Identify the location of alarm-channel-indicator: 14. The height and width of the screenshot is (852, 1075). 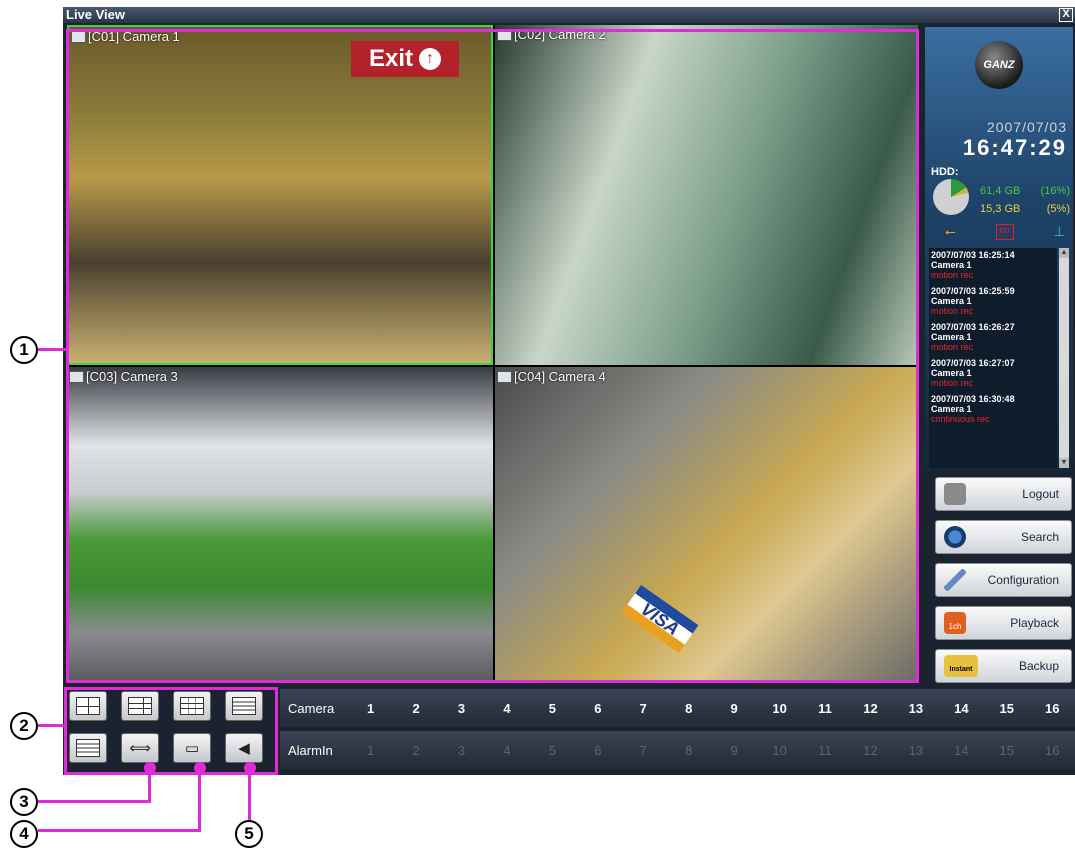
(961, 750).